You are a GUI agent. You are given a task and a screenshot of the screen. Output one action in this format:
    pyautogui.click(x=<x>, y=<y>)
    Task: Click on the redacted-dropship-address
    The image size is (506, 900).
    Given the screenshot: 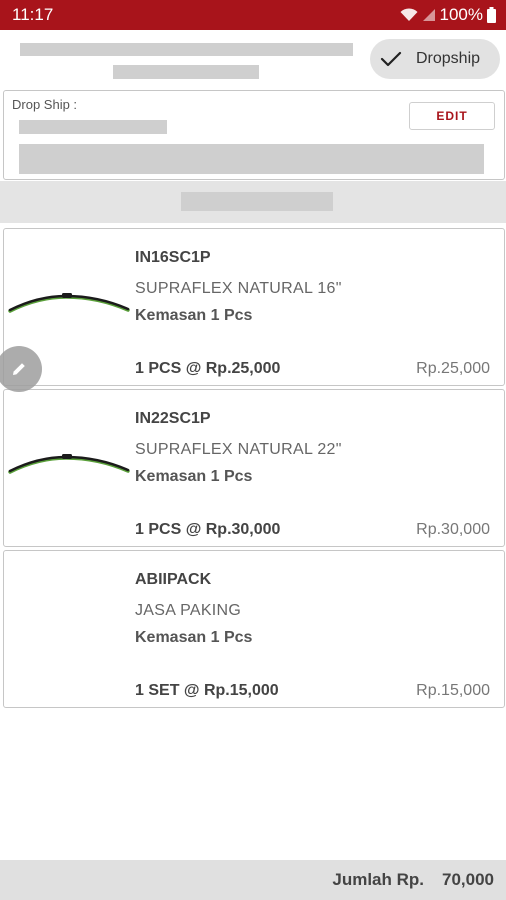 What is the action you would take?
    pyautogui.click(x=251, y=159)
    